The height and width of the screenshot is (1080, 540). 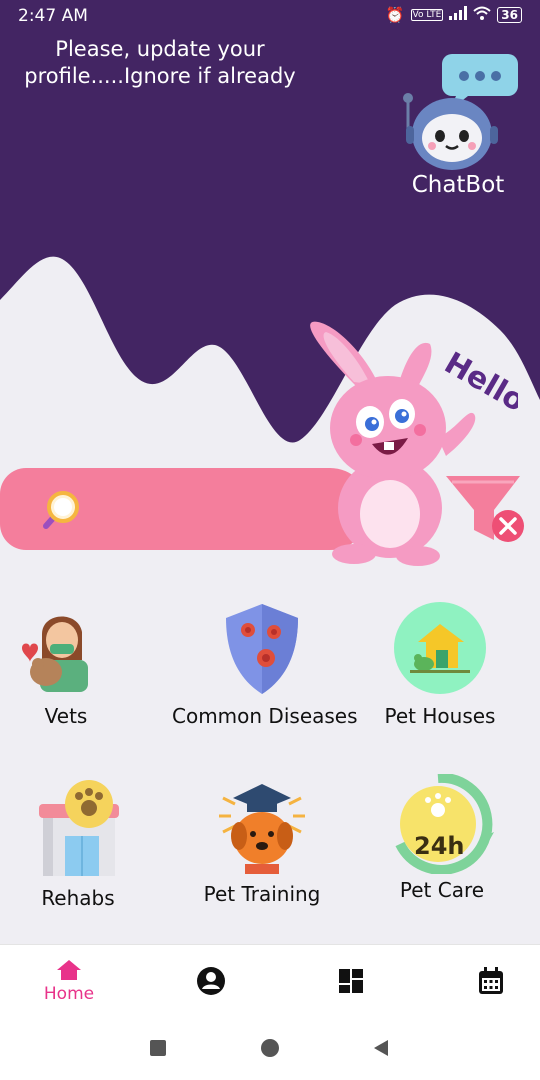 What do you see at coordinates (69, 994) in the screenshot?
I see `nav-home-label: Home` at bounding box center [69, 994].